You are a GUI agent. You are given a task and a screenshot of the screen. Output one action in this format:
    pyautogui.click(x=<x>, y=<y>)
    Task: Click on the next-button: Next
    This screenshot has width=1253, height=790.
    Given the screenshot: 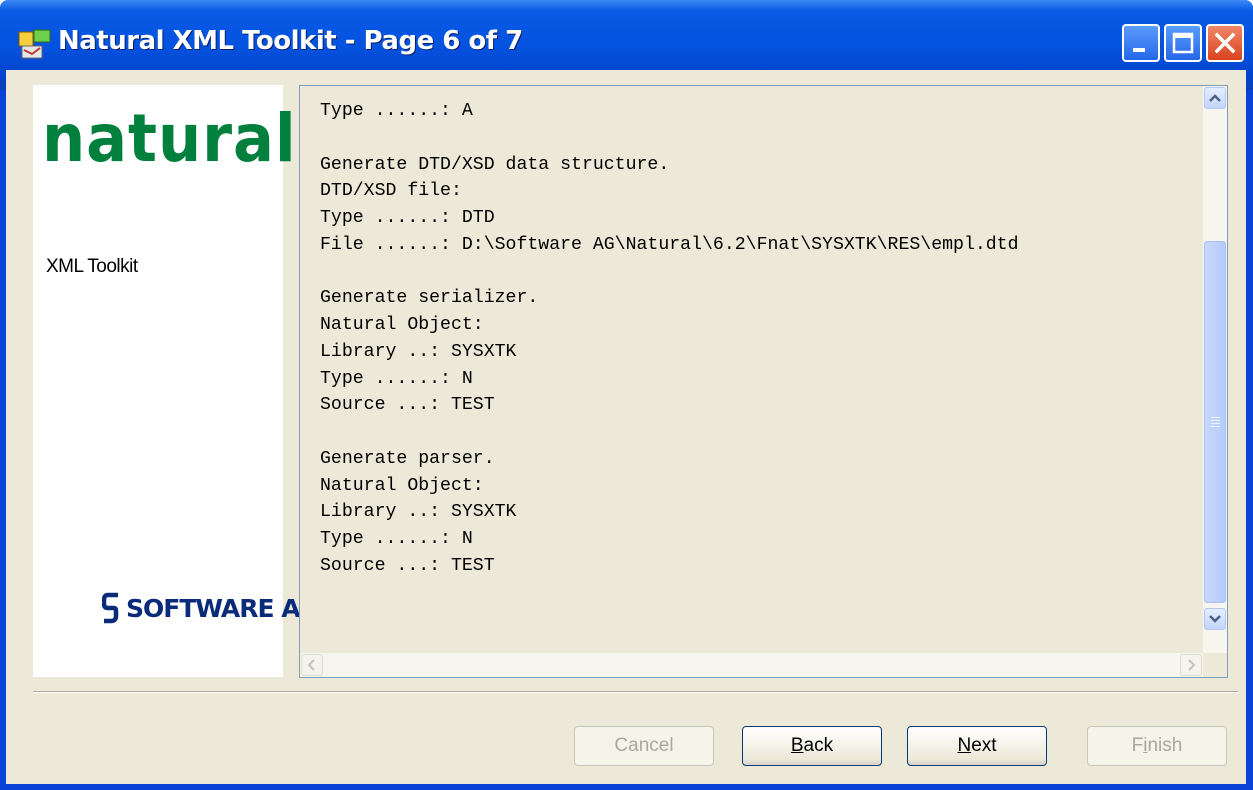 What is the action you would take?
    pyautogui.click(x=977, y=746)
    